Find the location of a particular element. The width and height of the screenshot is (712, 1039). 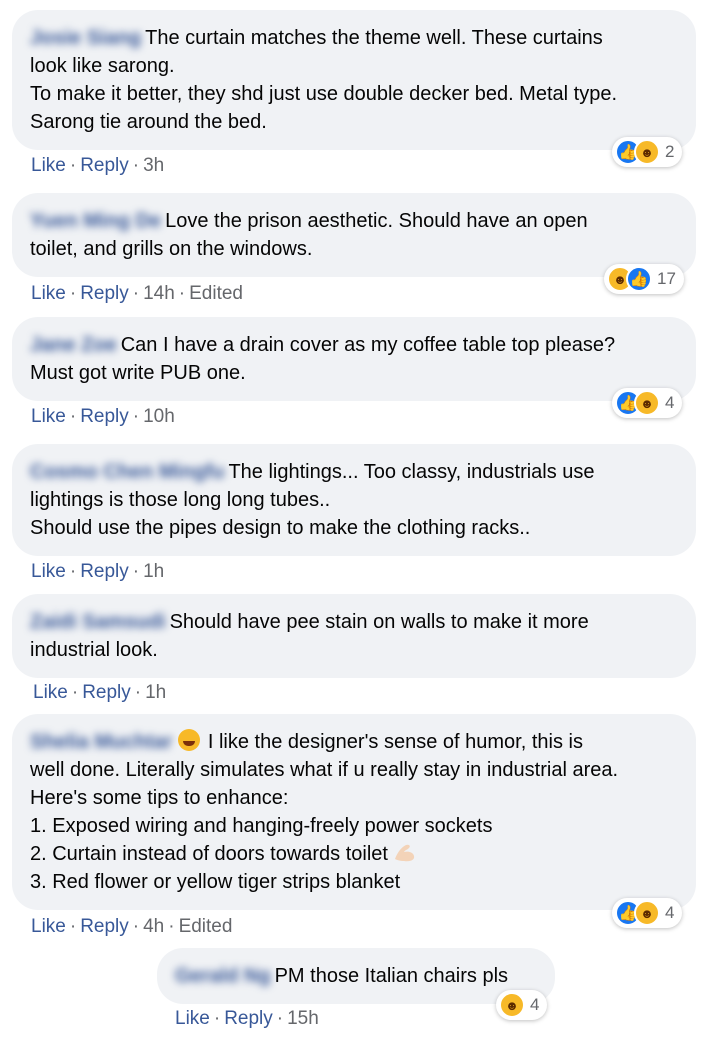

comment-time: 4h is located at coordinates (153, 926).